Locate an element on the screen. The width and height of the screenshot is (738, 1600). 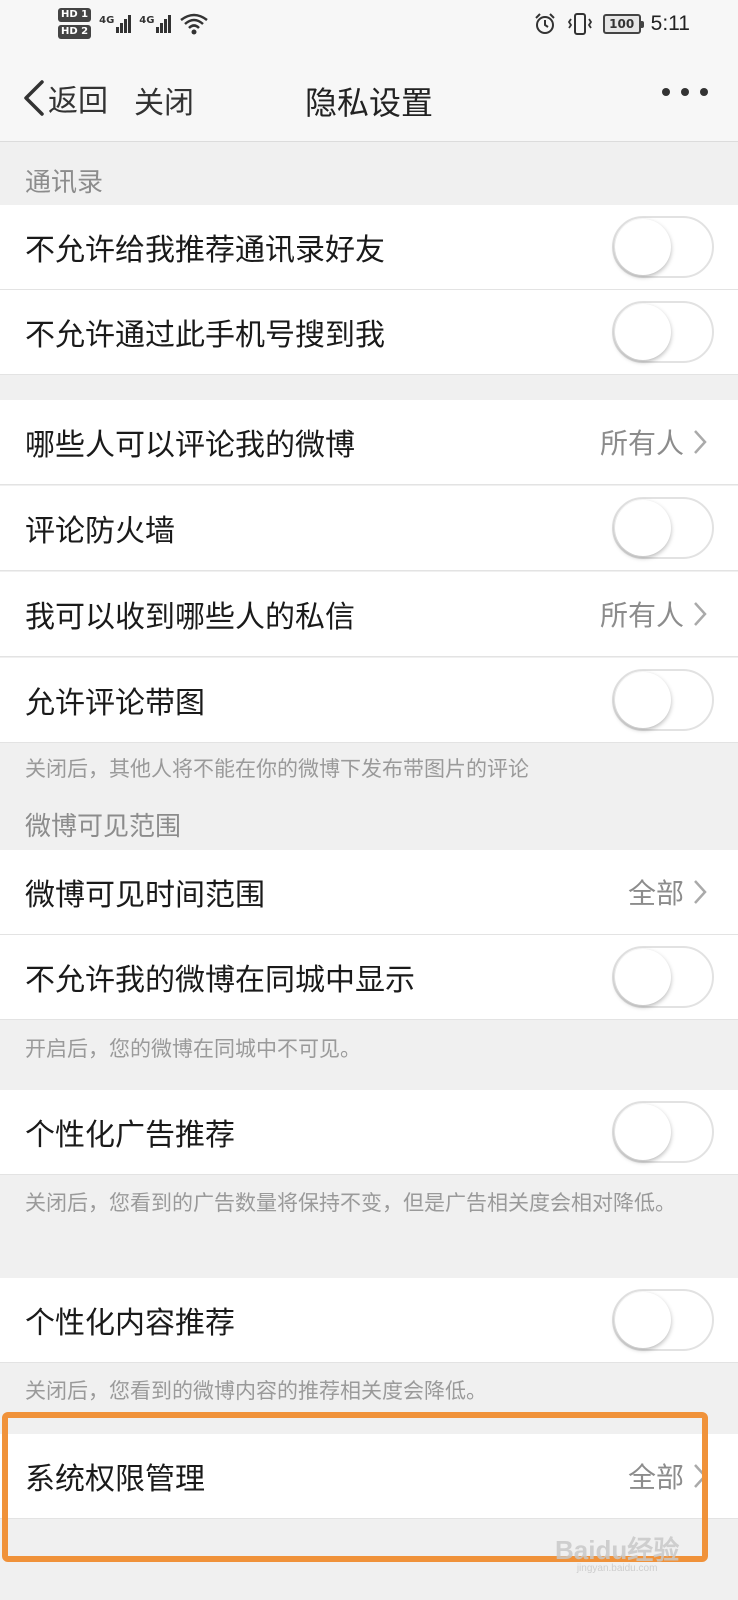
row-label: 系统权限管理 is located at coordinates (115, 1479).